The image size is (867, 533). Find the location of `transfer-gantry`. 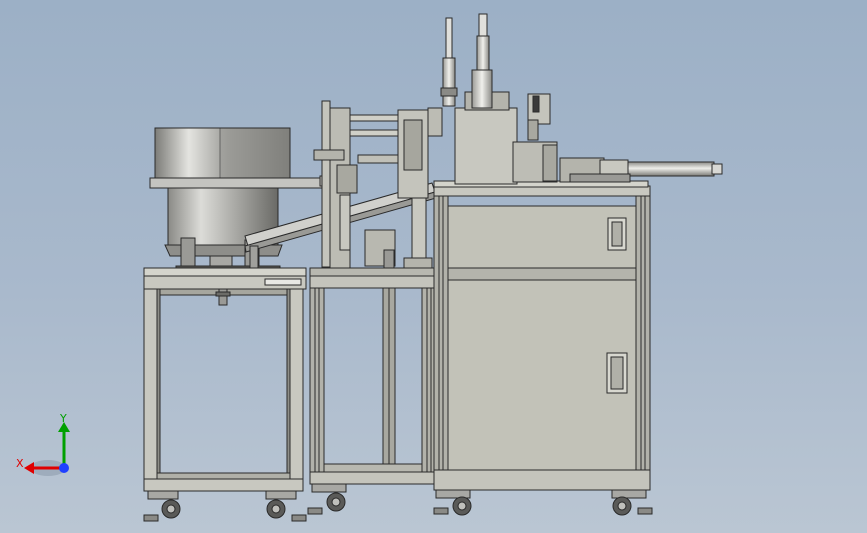

transfer-gantry is located at coordinates (378, 184).